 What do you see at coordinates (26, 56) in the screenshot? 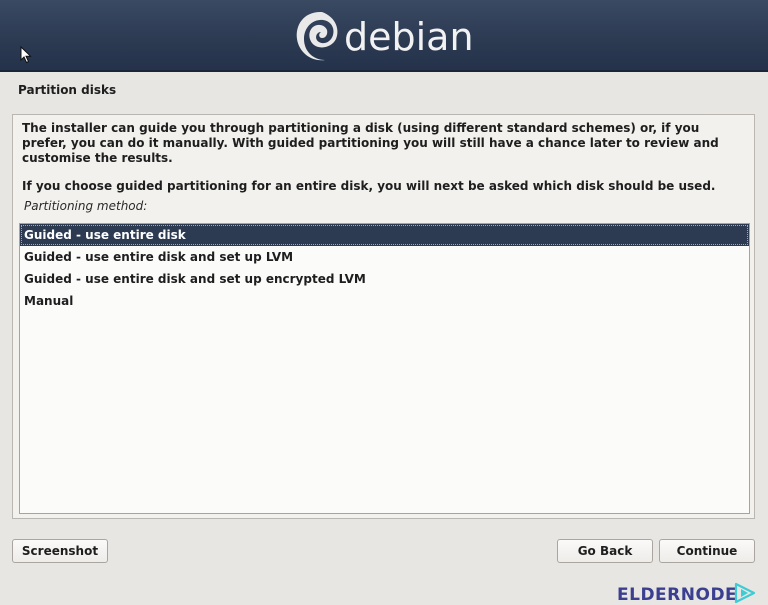
I see `mouse-pointer-icon` at bounding box center [26, 56].